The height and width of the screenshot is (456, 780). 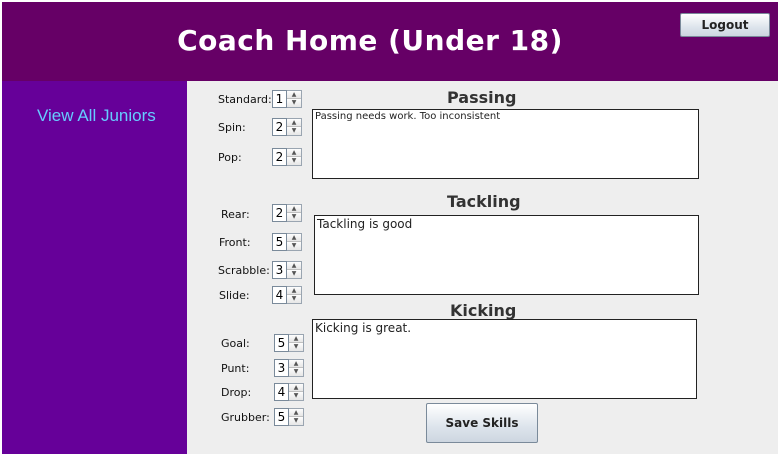 What do you see at coordinates (234, 295) in the screenshot?
I see `tackling-slide-label: Slide:` at bounding box center [234, 295].